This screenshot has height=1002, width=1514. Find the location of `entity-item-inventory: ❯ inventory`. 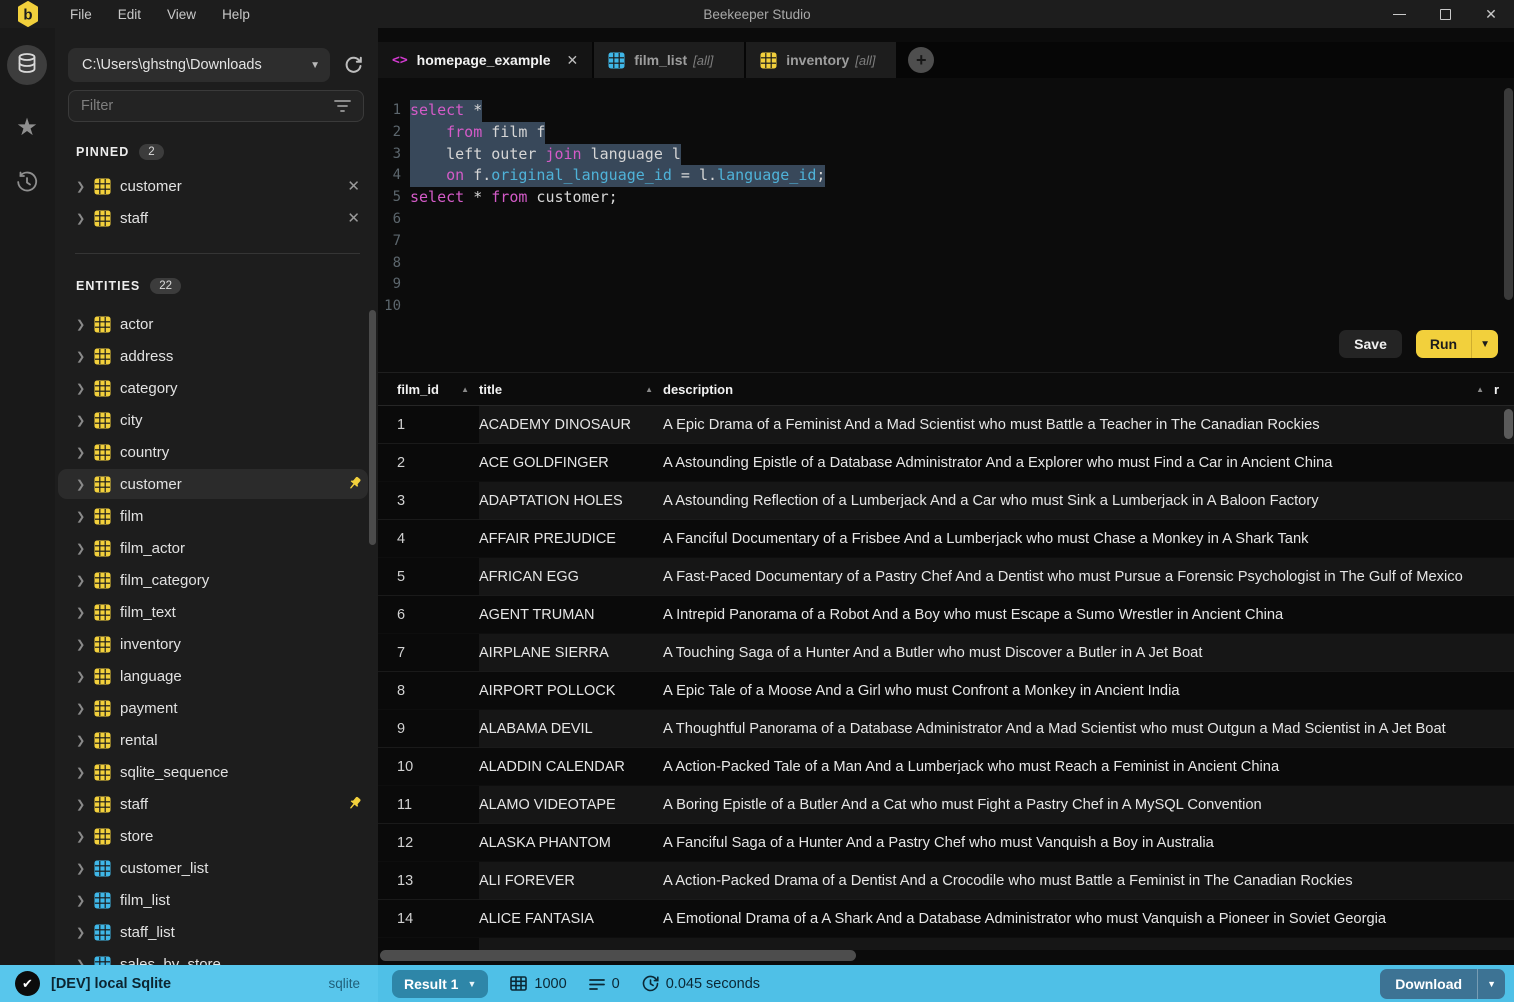

entity-item-inventory: ❯ inventory is located at coordinates (216, 644).